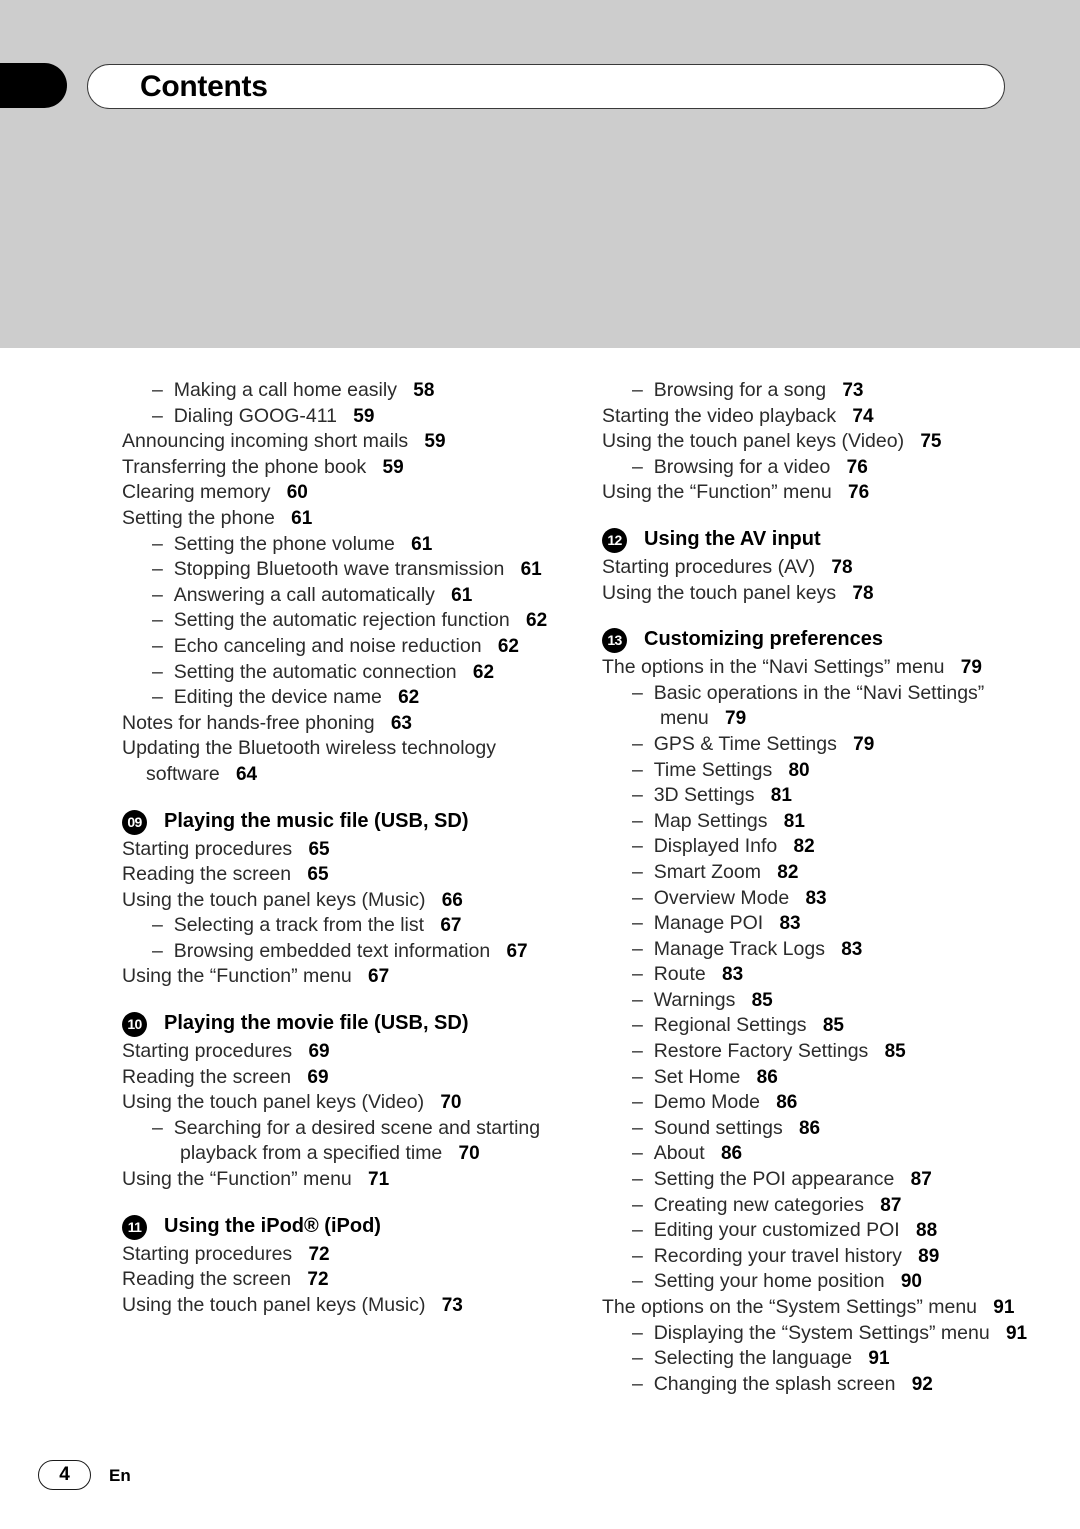  Describe the element at coordinates (708, 923) in the screenshot. I see `toc-entry-label: Manage POI` at that location.